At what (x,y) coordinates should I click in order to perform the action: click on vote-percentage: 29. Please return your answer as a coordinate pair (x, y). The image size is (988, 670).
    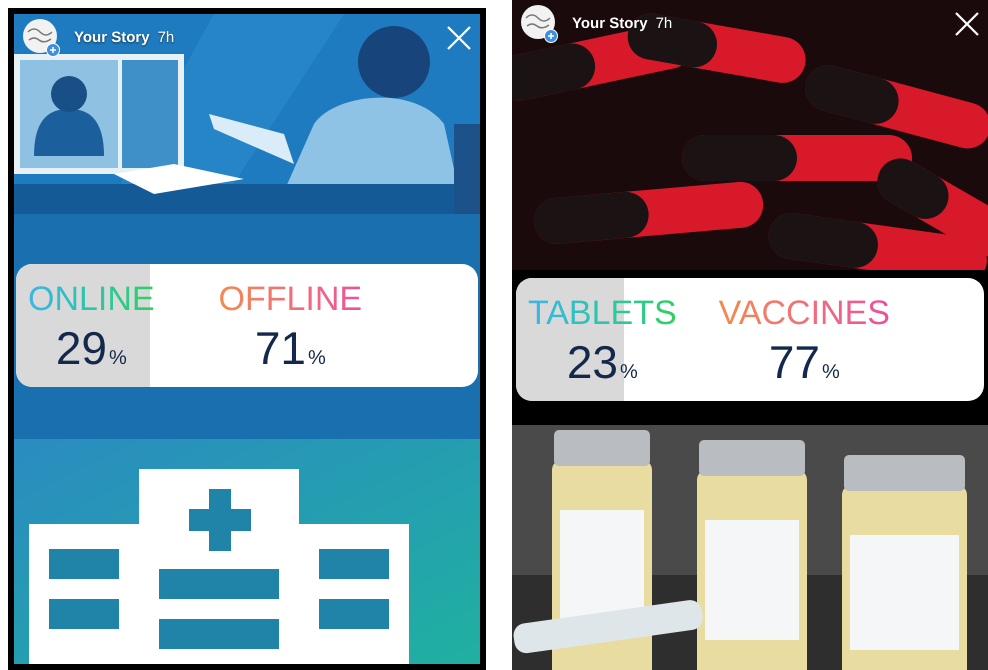
    Looking at the image, I should click on (81, 347).